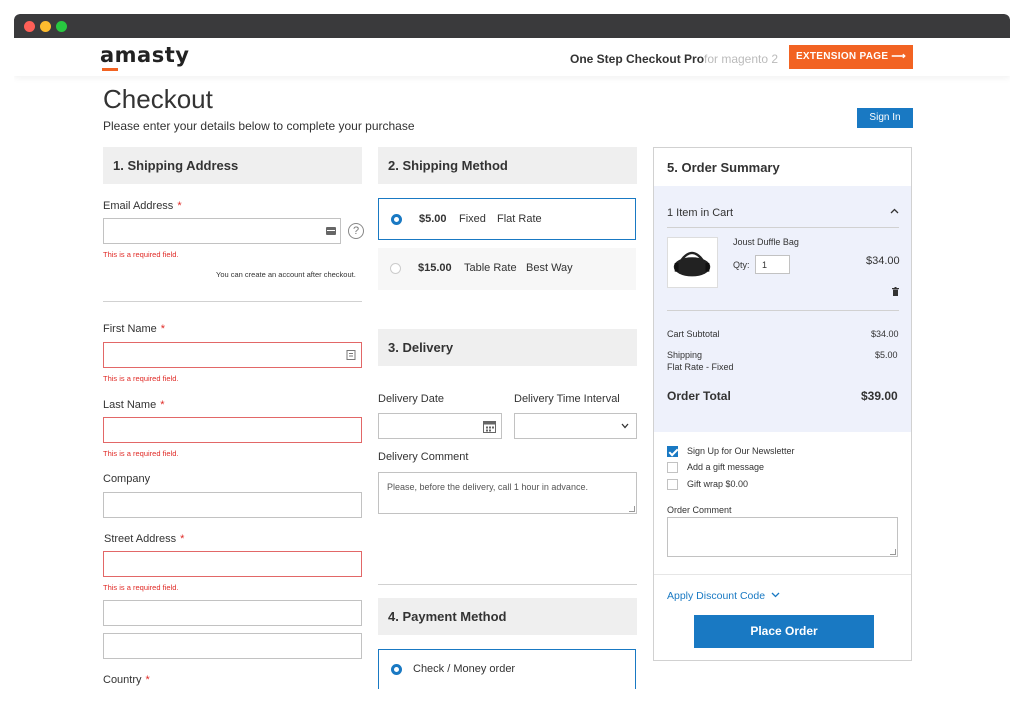  What do you see at coordinates (741, 59) in the screenshot?
I see `platform-label: for magento 2` at bounding box center [741, 59].